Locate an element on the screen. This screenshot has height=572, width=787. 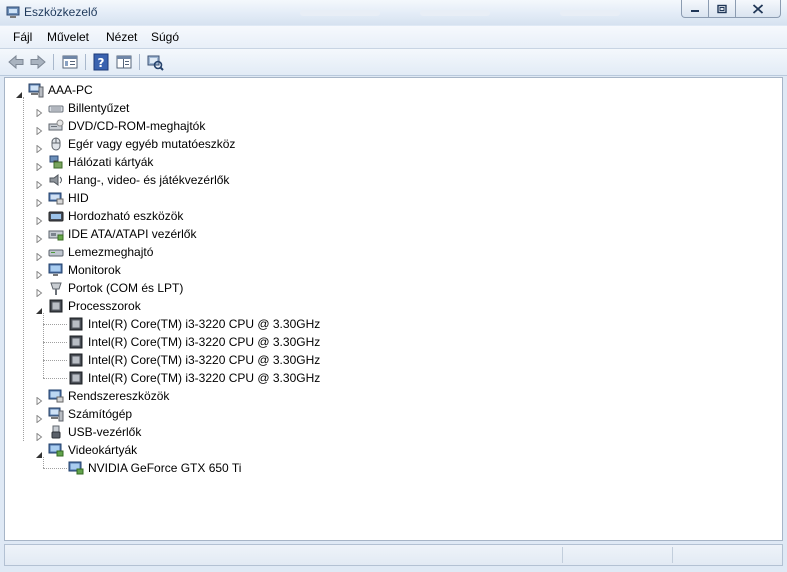
system-device-icon is located at coordinates (56, 396).